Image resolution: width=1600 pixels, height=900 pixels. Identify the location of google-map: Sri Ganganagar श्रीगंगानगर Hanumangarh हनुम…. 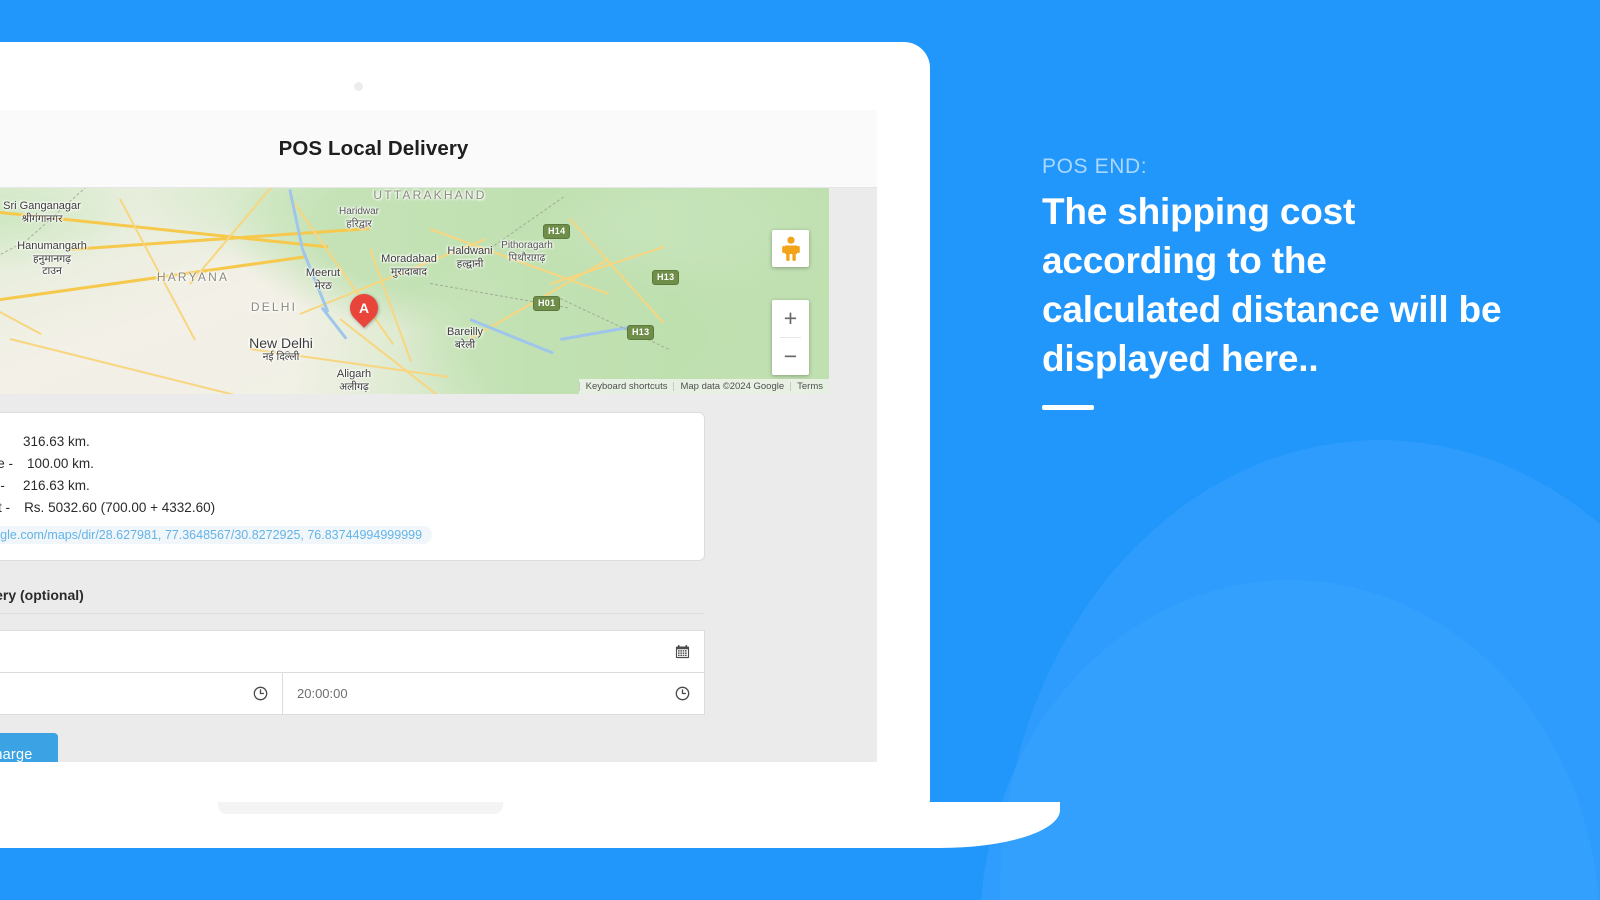
(414, 291).